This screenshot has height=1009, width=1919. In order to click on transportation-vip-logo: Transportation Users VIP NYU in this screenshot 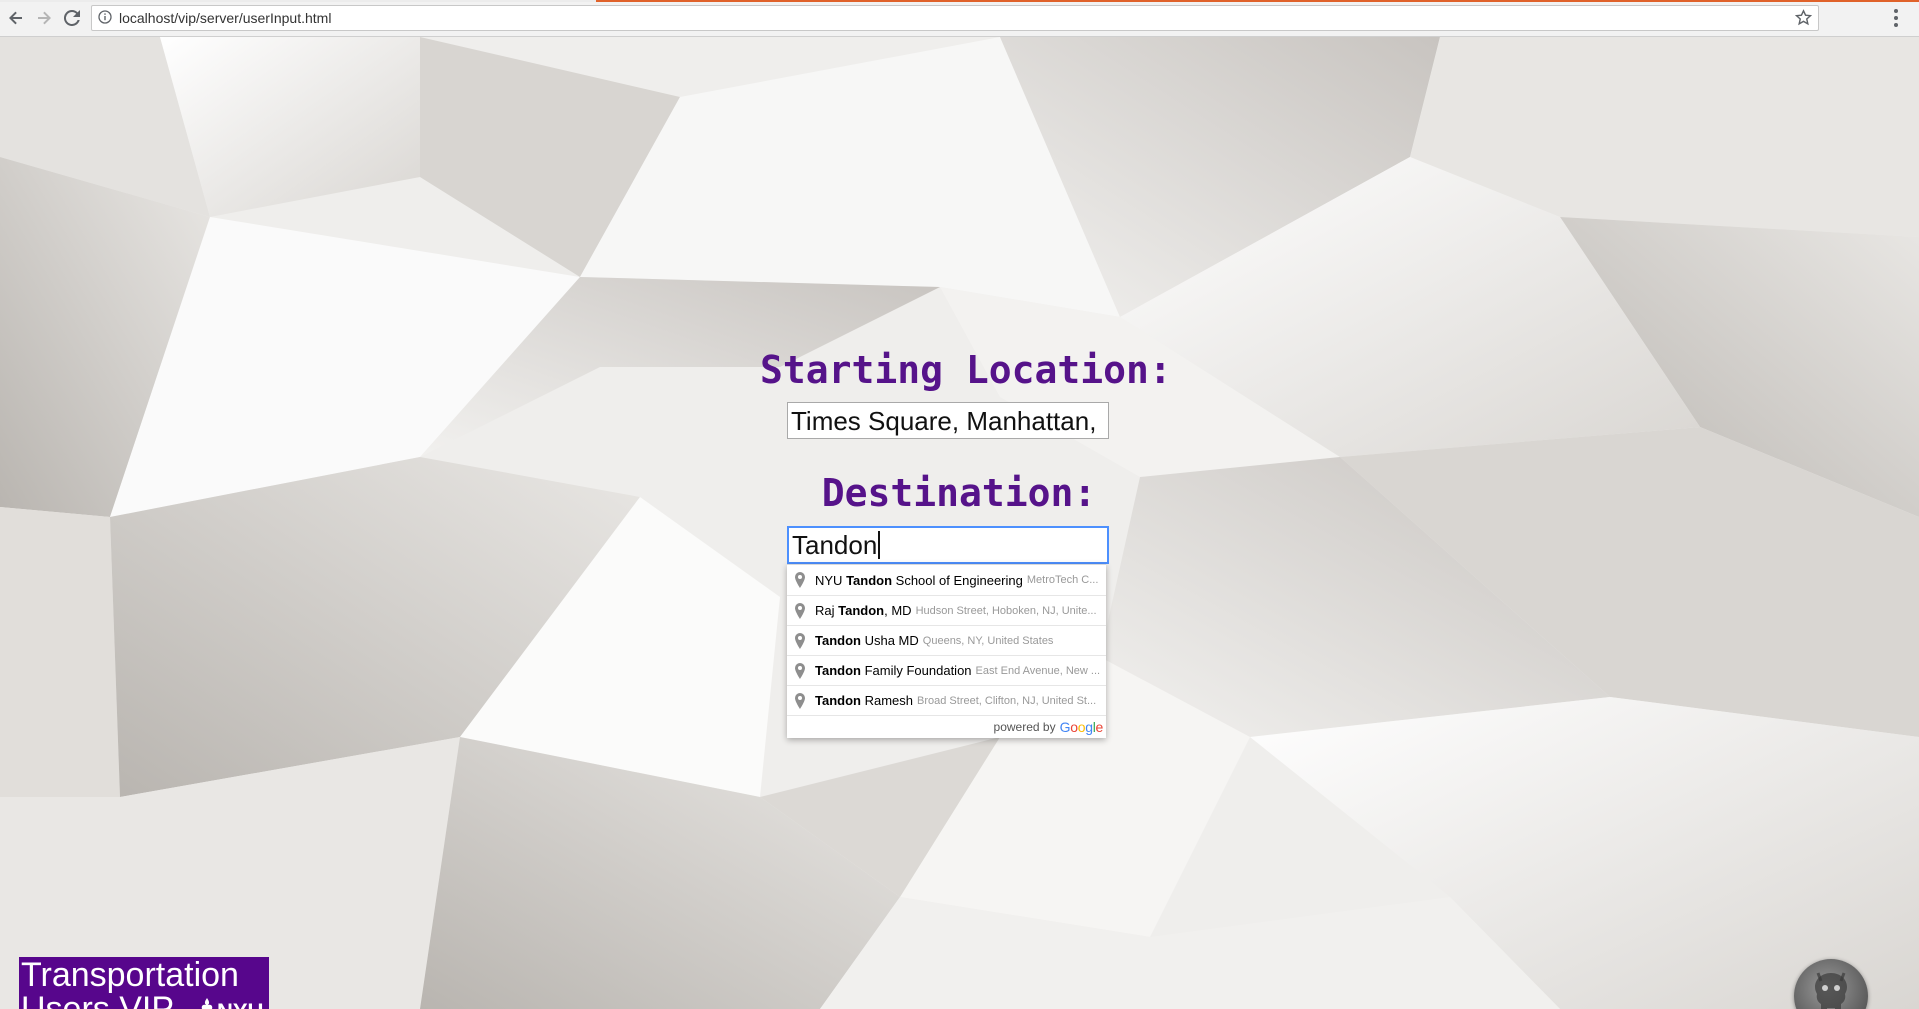, I will do `click(144, 983)`.